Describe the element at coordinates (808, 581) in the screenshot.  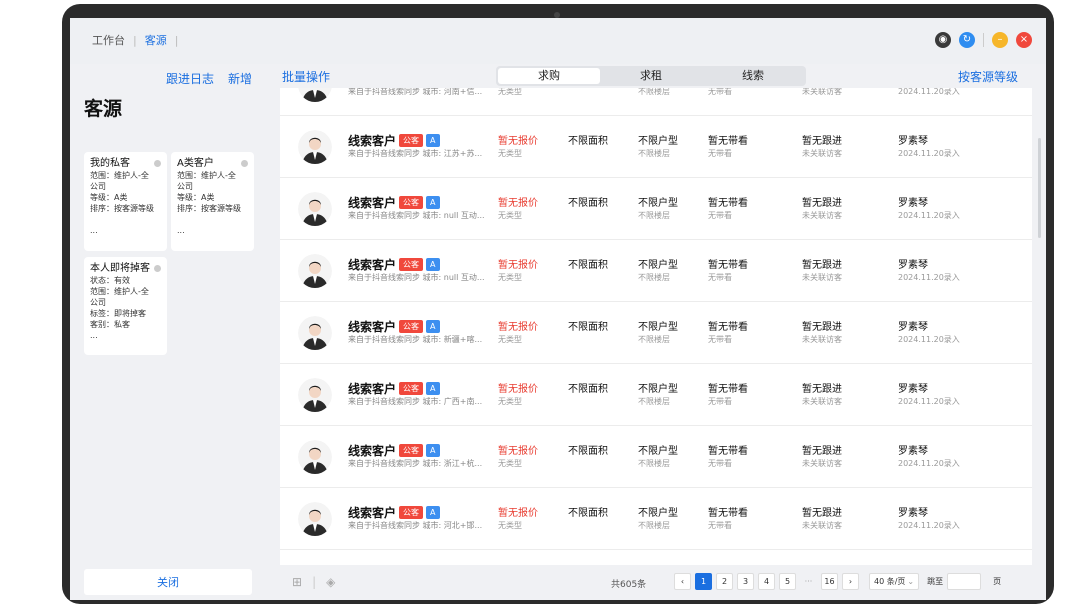
I see `page-ellipsis: ···` at that location.